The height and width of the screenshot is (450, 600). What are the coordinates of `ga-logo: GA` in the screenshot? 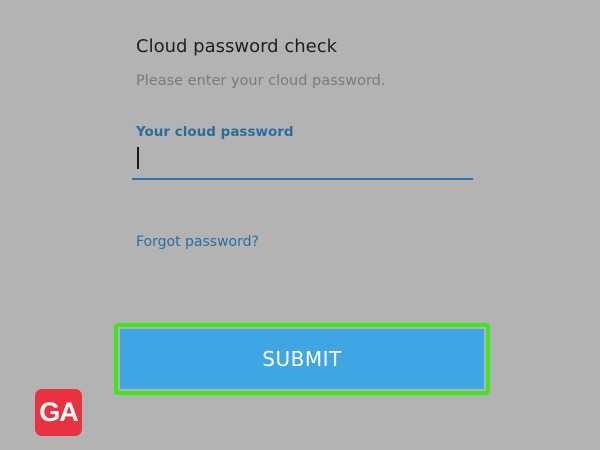 It's located at (58, 412).